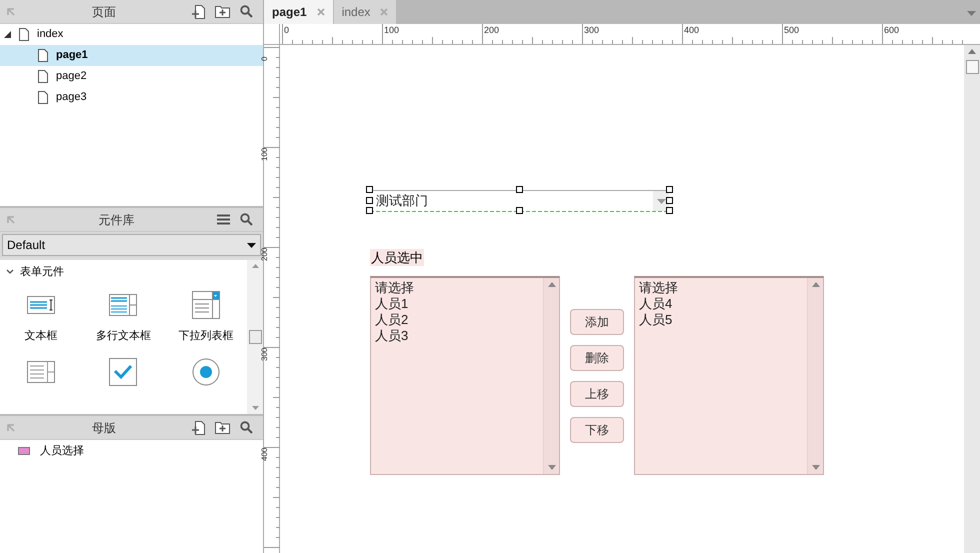 The image size is (980, 553). I want to click on widget-label: 多行文本框, so click(123, 336).